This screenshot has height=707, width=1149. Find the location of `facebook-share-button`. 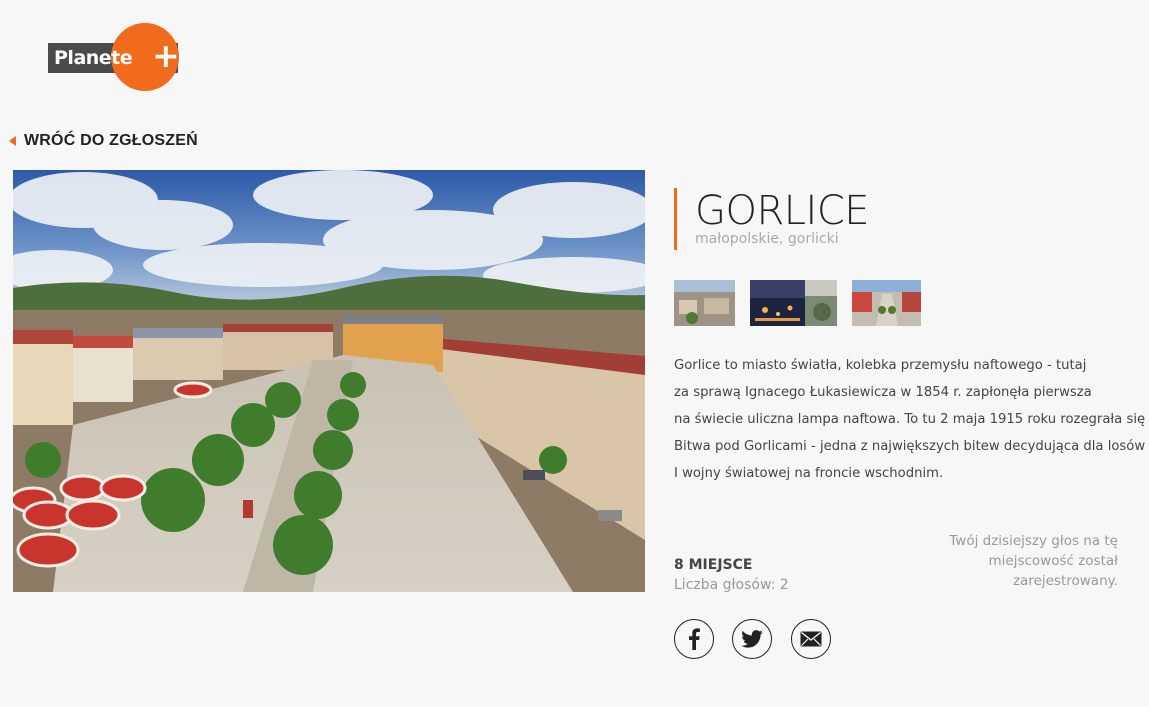

facebook-share-button is located at coordinates (694, 639).